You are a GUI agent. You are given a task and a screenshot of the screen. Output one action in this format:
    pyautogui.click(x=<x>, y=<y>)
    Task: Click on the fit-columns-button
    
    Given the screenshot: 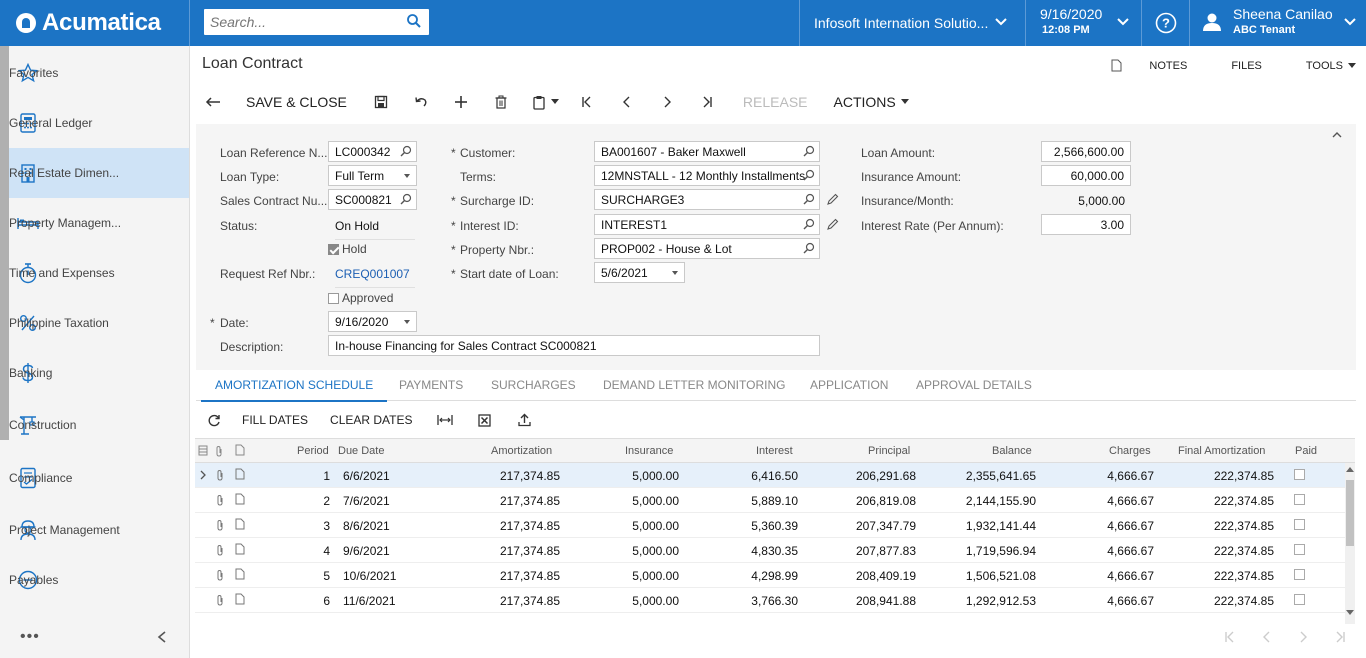 What is the action you would take?
    pyautogui.click(x=445, y=420)
    